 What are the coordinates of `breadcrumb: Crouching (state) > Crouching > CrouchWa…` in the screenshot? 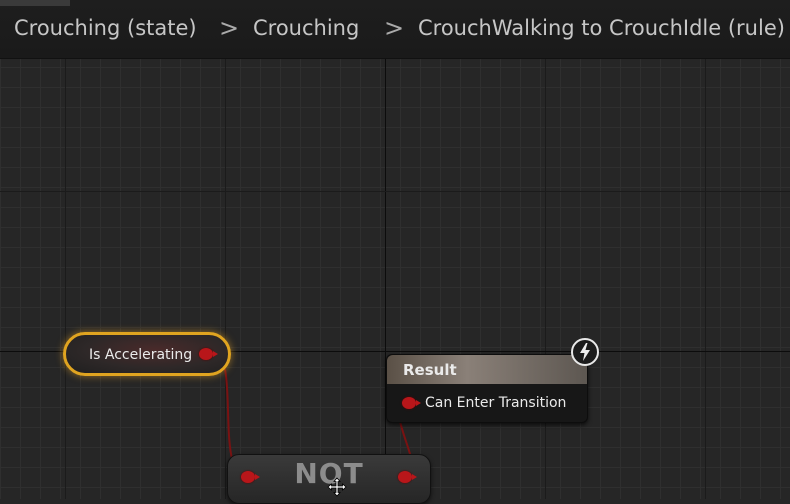 It's located at (395, 29).